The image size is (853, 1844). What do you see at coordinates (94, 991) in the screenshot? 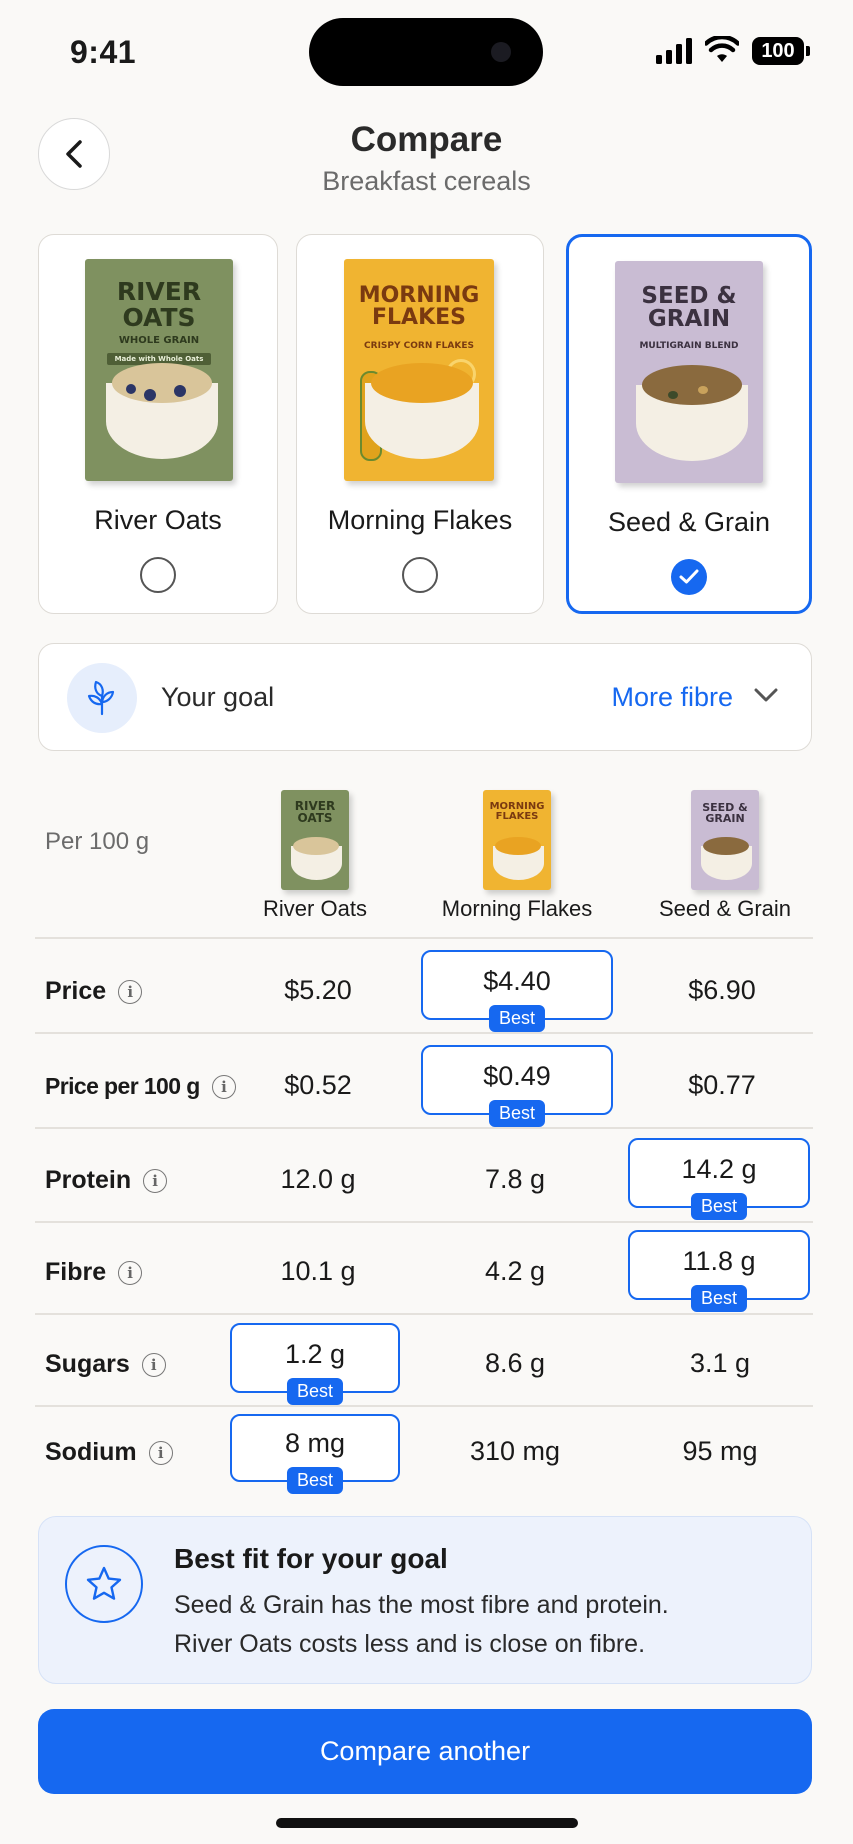
I see `row-label-price: Price i` at bounding box center [94, 991].